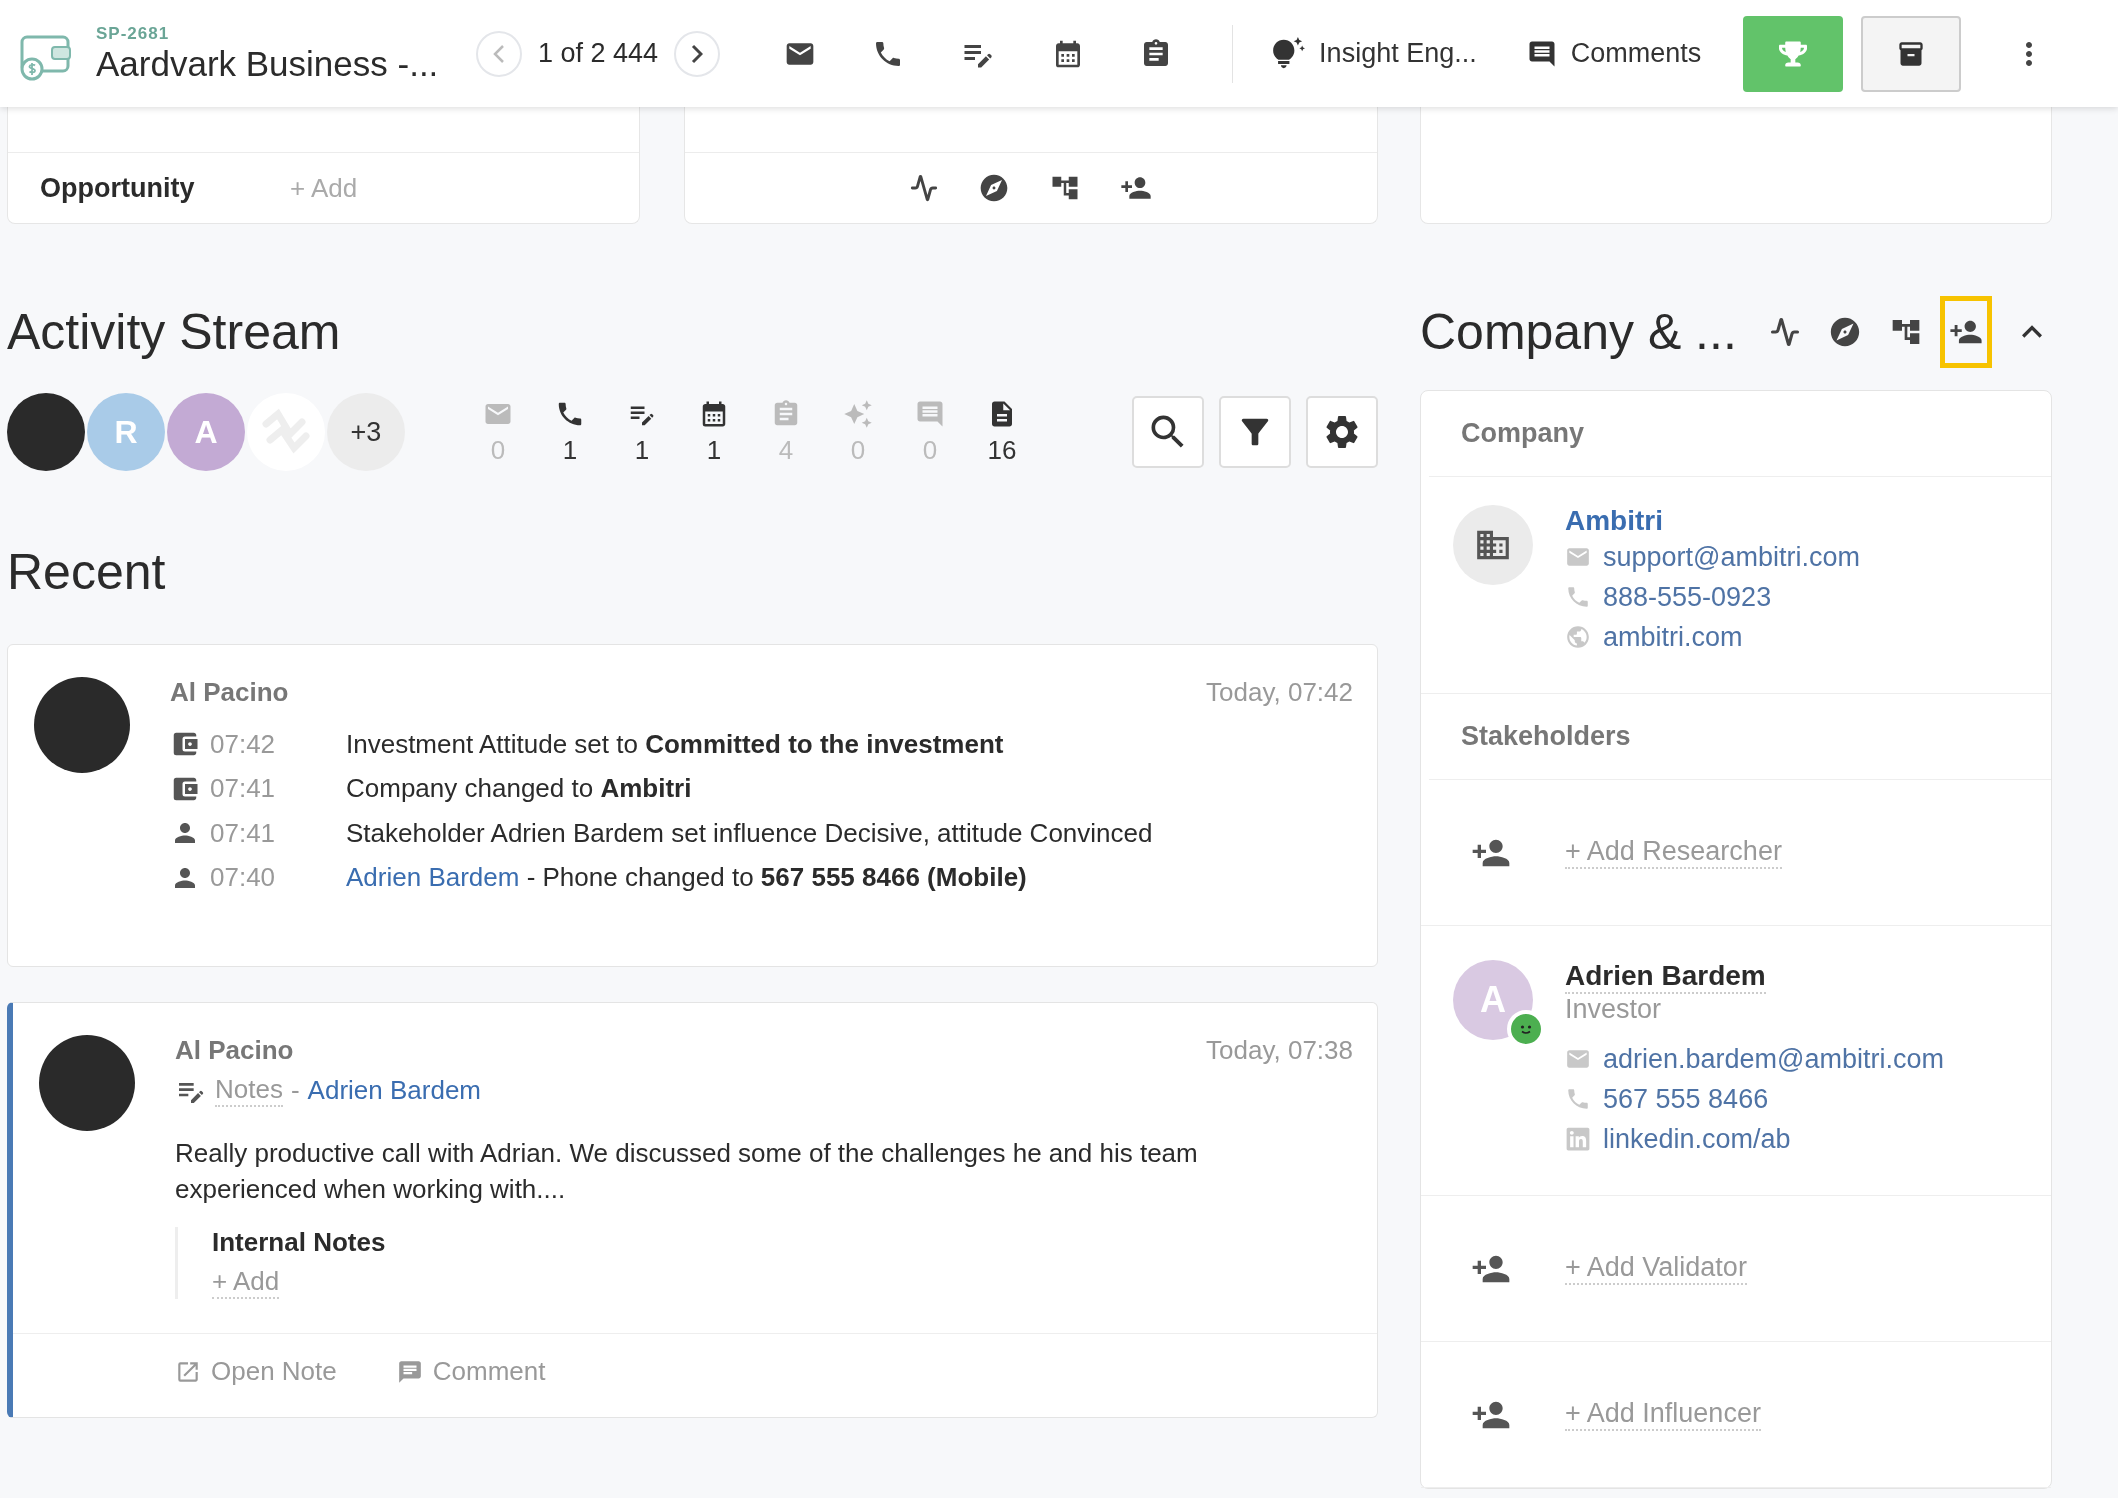 This screenshot has height=1498, width=2118. What do you see at coordinates (249, 1090) in the screenshot?
I see `note-type: Notes` at bounding box center [249, 1090].